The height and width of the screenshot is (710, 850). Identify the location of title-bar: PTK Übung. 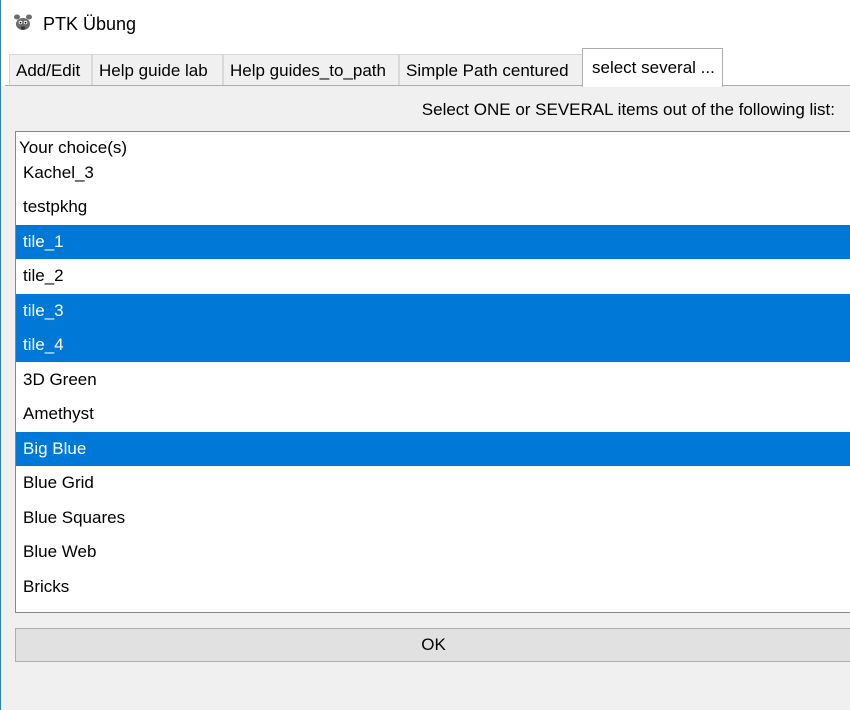
(425, 23).